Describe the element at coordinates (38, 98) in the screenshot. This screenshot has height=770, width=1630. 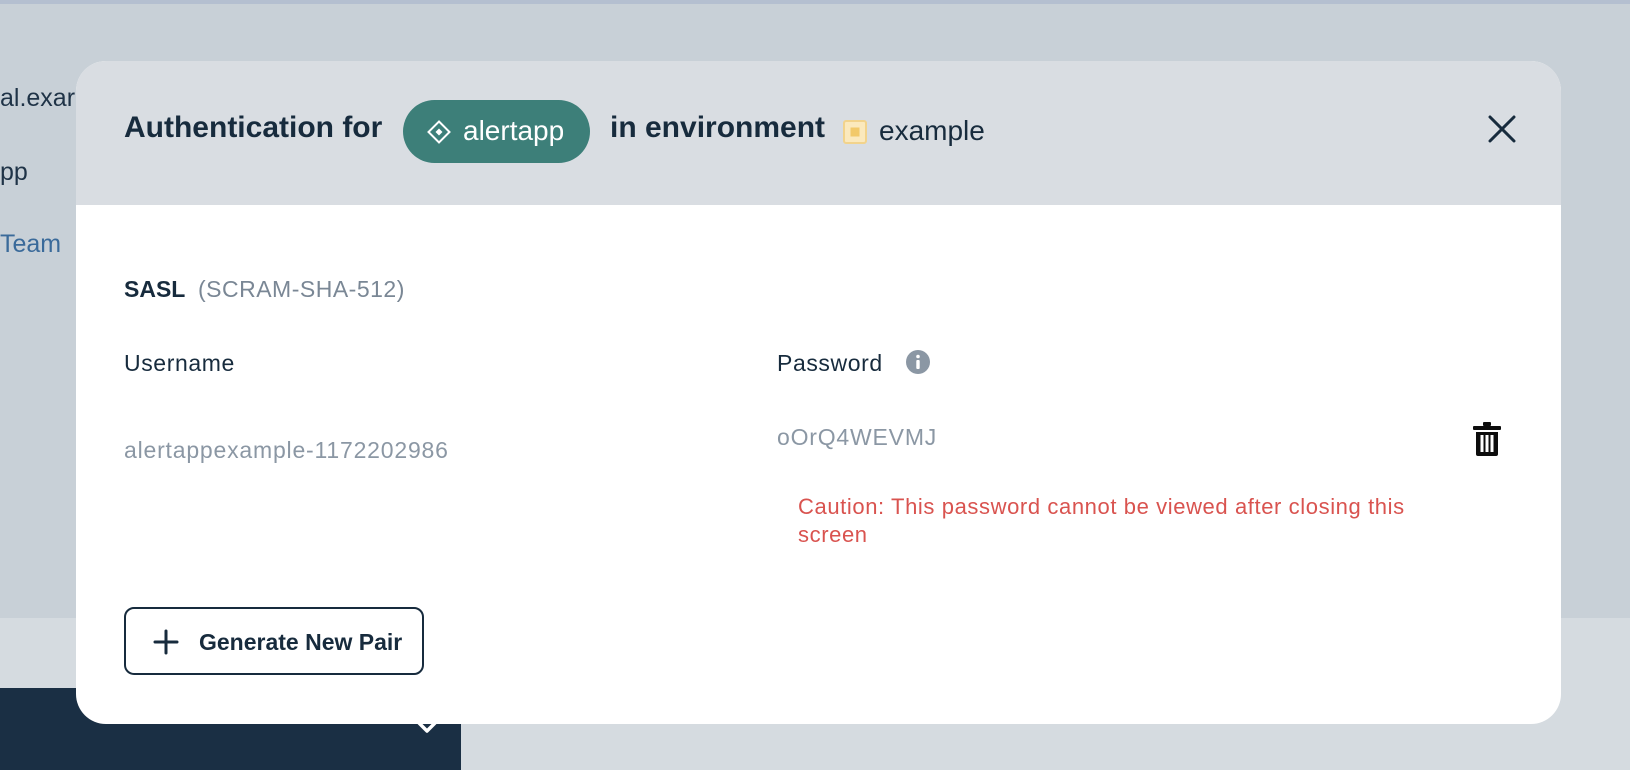
I see `background-text-line: al.exar` at that location.